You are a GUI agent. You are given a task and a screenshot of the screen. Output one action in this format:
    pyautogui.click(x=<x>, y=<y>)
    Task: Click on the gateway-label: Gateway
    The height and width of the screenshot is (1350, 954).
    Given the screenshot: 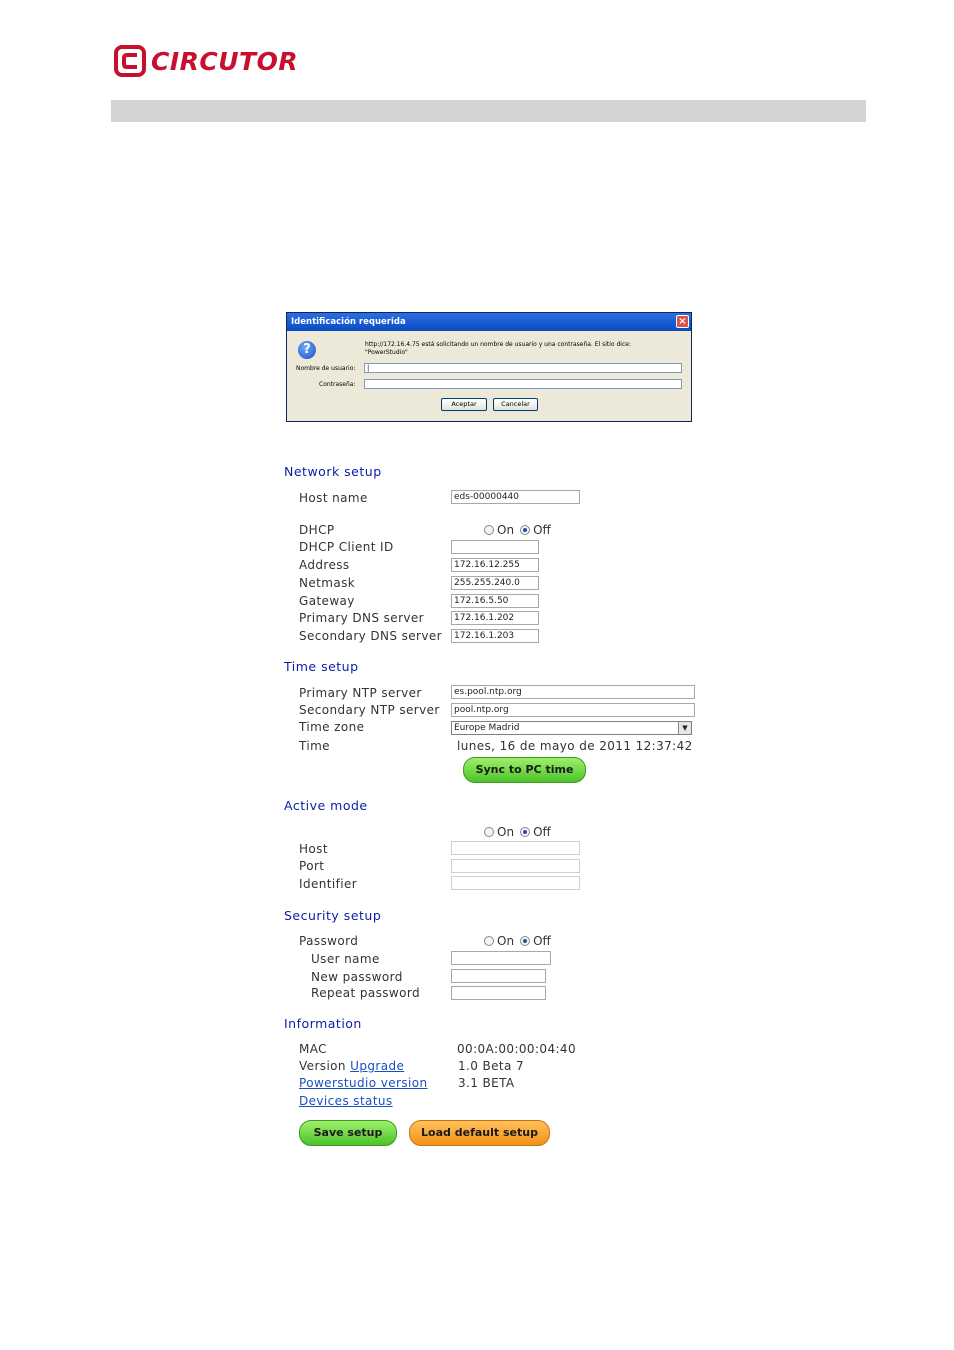 What is the action you would take?
    pyautogui.click(x=327, y=601)
    